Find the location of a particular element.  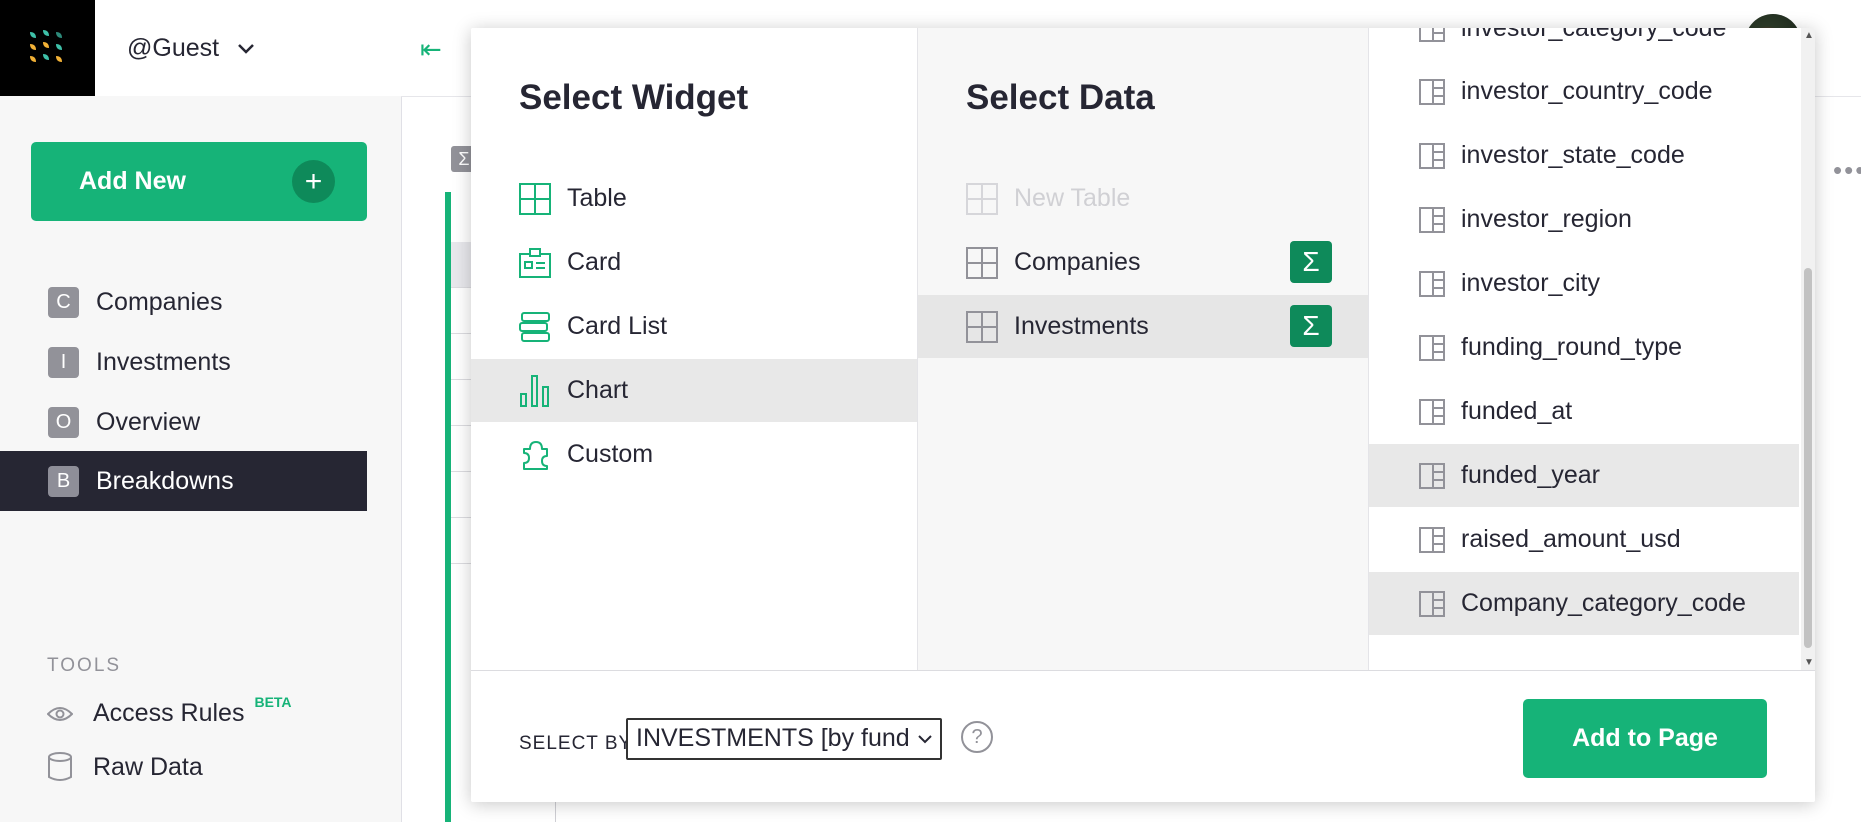

page-initial: O is located at coordinates (63, 422).